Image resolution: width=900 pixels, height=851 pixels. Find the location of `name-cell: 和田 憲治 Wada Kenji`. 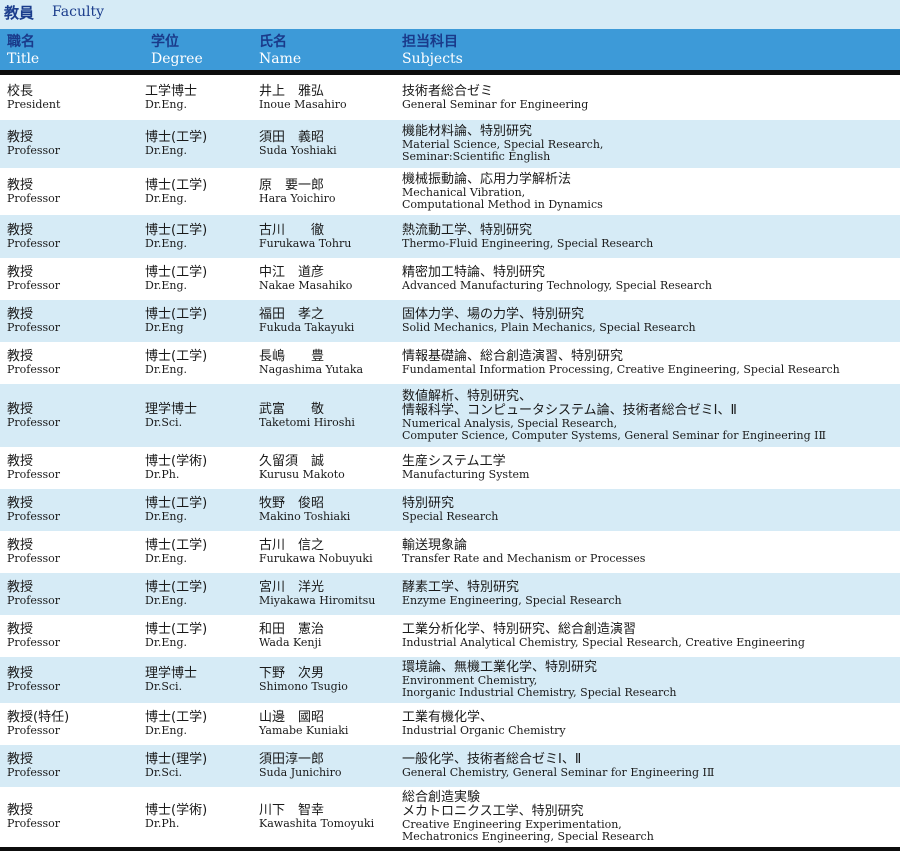

name-cell: 和田 憲治 Wada Kenji is located at coordinates (291, 636).